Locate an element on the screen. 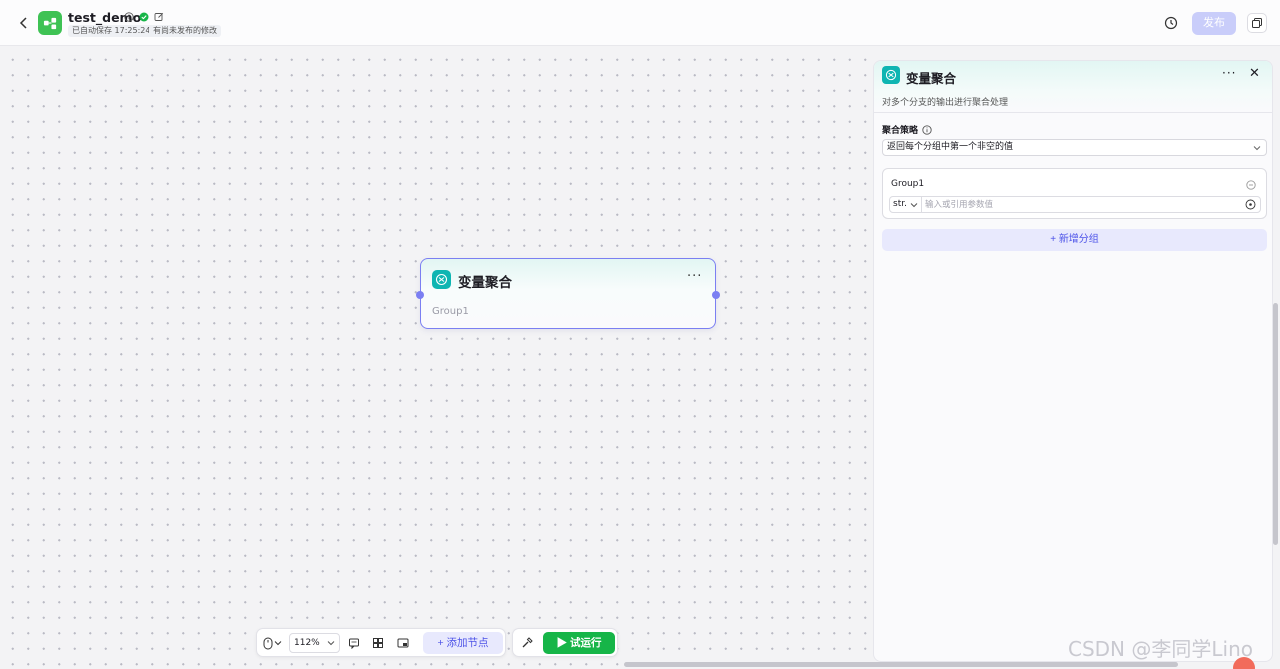 This screenshot has height=669, width=1280. strategy-label: 聚合策略 is located at coordinates (900, 131).